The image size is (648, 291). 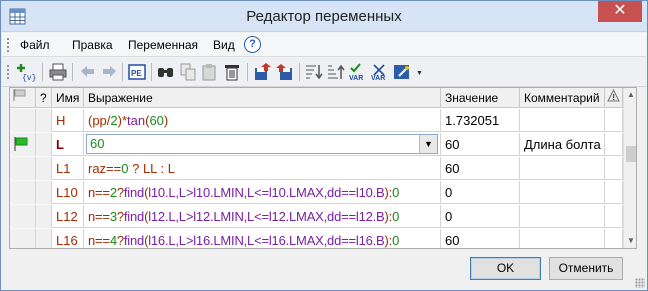 What do you see at coordinates (620, 11) in the screenshot?
I see `close-button: ✕` at bounding box center [620, 11].